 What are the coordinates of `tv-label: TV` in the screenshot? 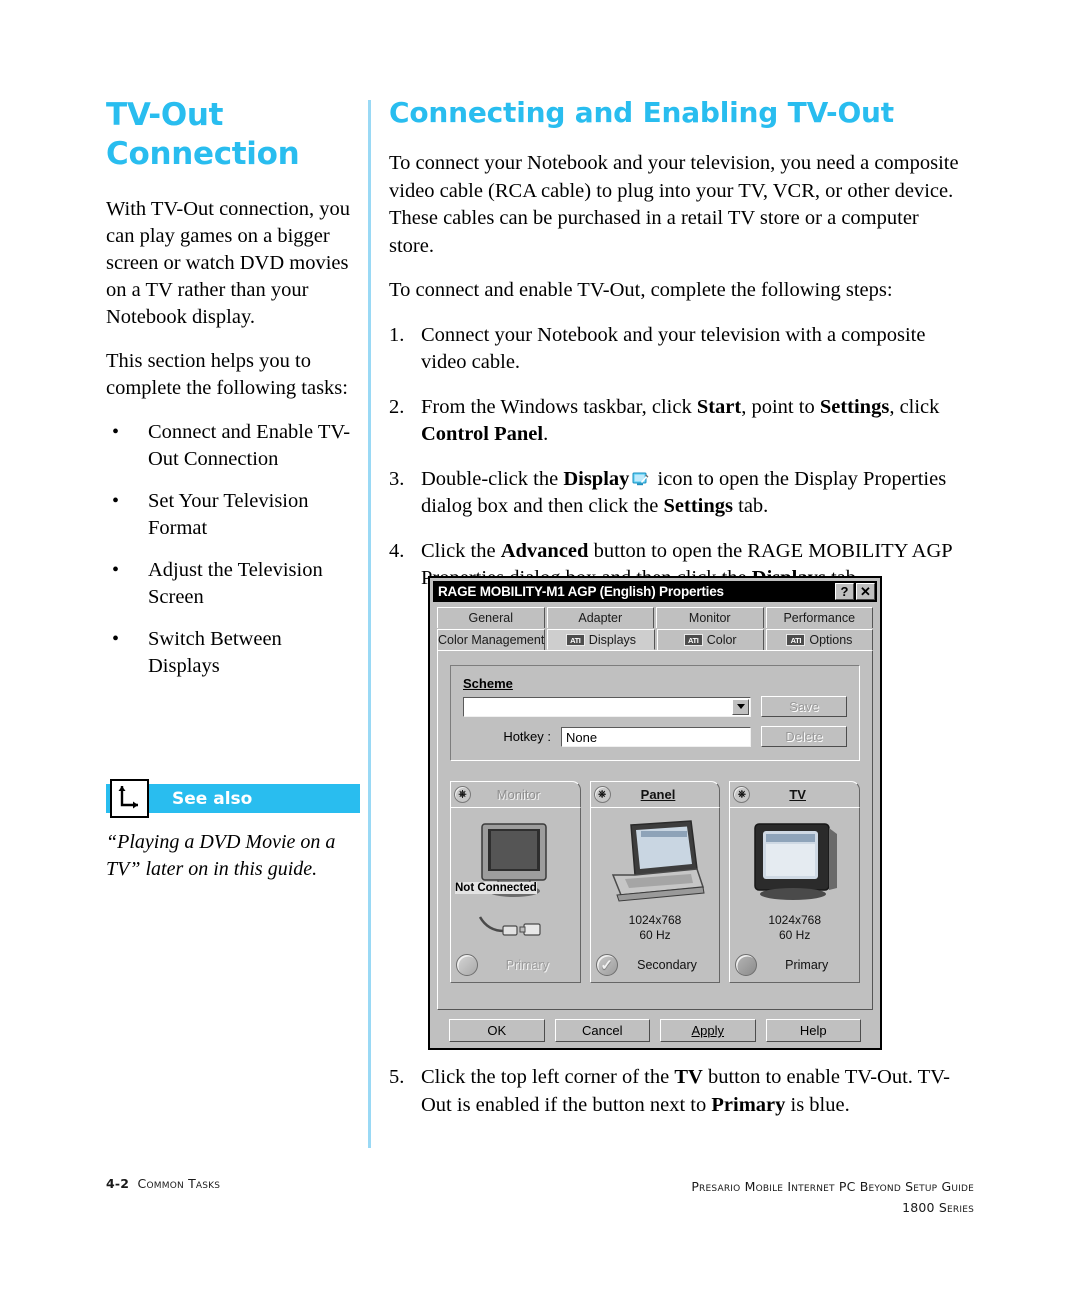 It's located at (797, 794).